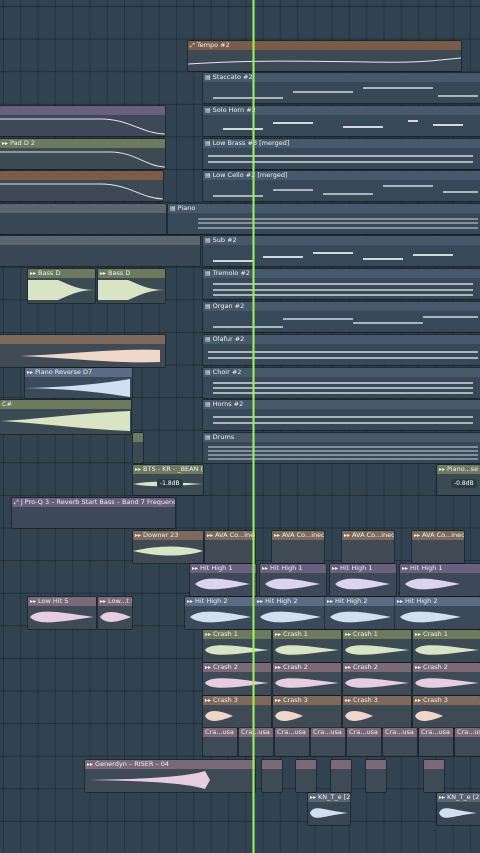 The image size is (480, 853). Describe the element at coordinates (341, 306) in the screenshot. I see `clip-header: ▤ Organ #2` at that location.